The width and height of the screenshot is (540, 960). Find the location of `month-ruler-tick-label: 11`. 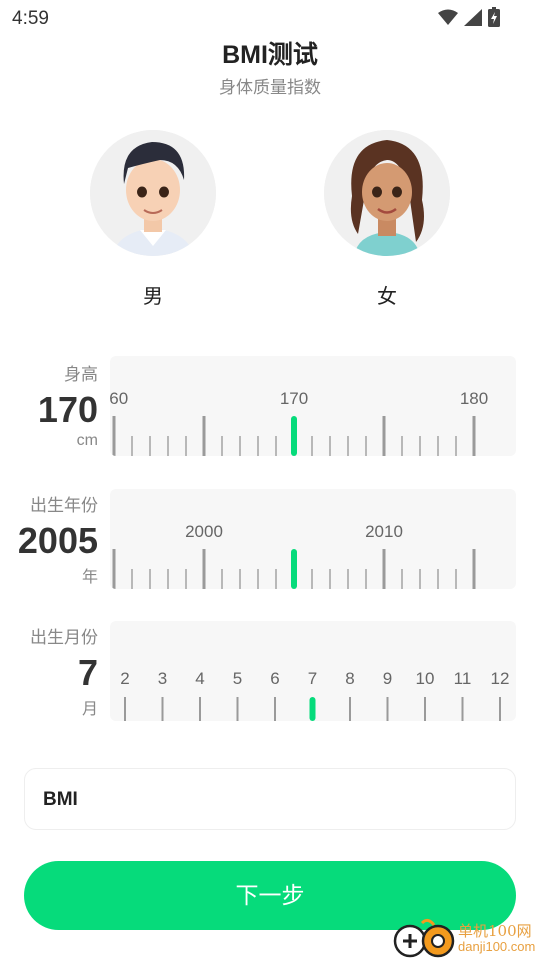

month-ruler-tick-label: 11 is located at coordinates (463, 678).